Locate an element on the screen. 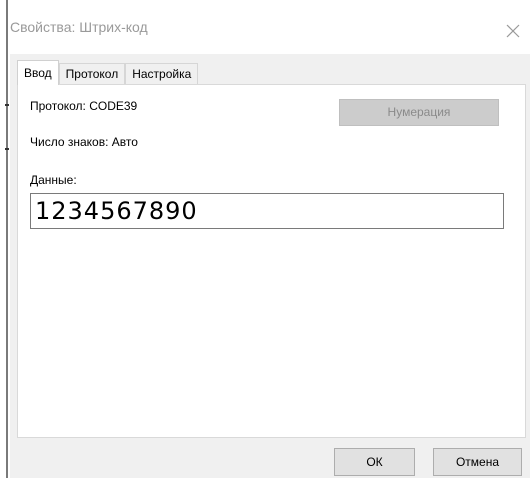 This screenshot has height=478, width=530. char-count-label: Число знаков: Авто is located at coordinates (84, 142).